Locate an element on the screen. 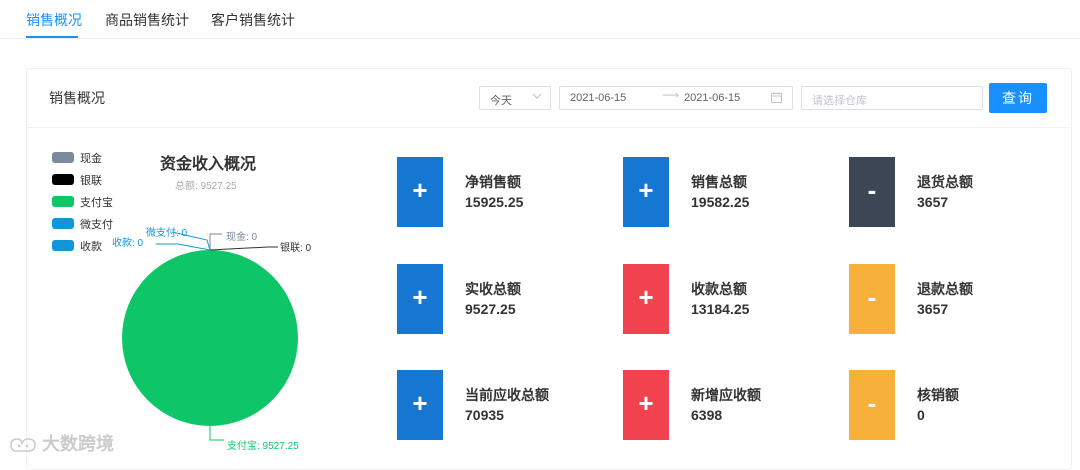  stat-label: 退货总额 is located at coordinates (945, 182).